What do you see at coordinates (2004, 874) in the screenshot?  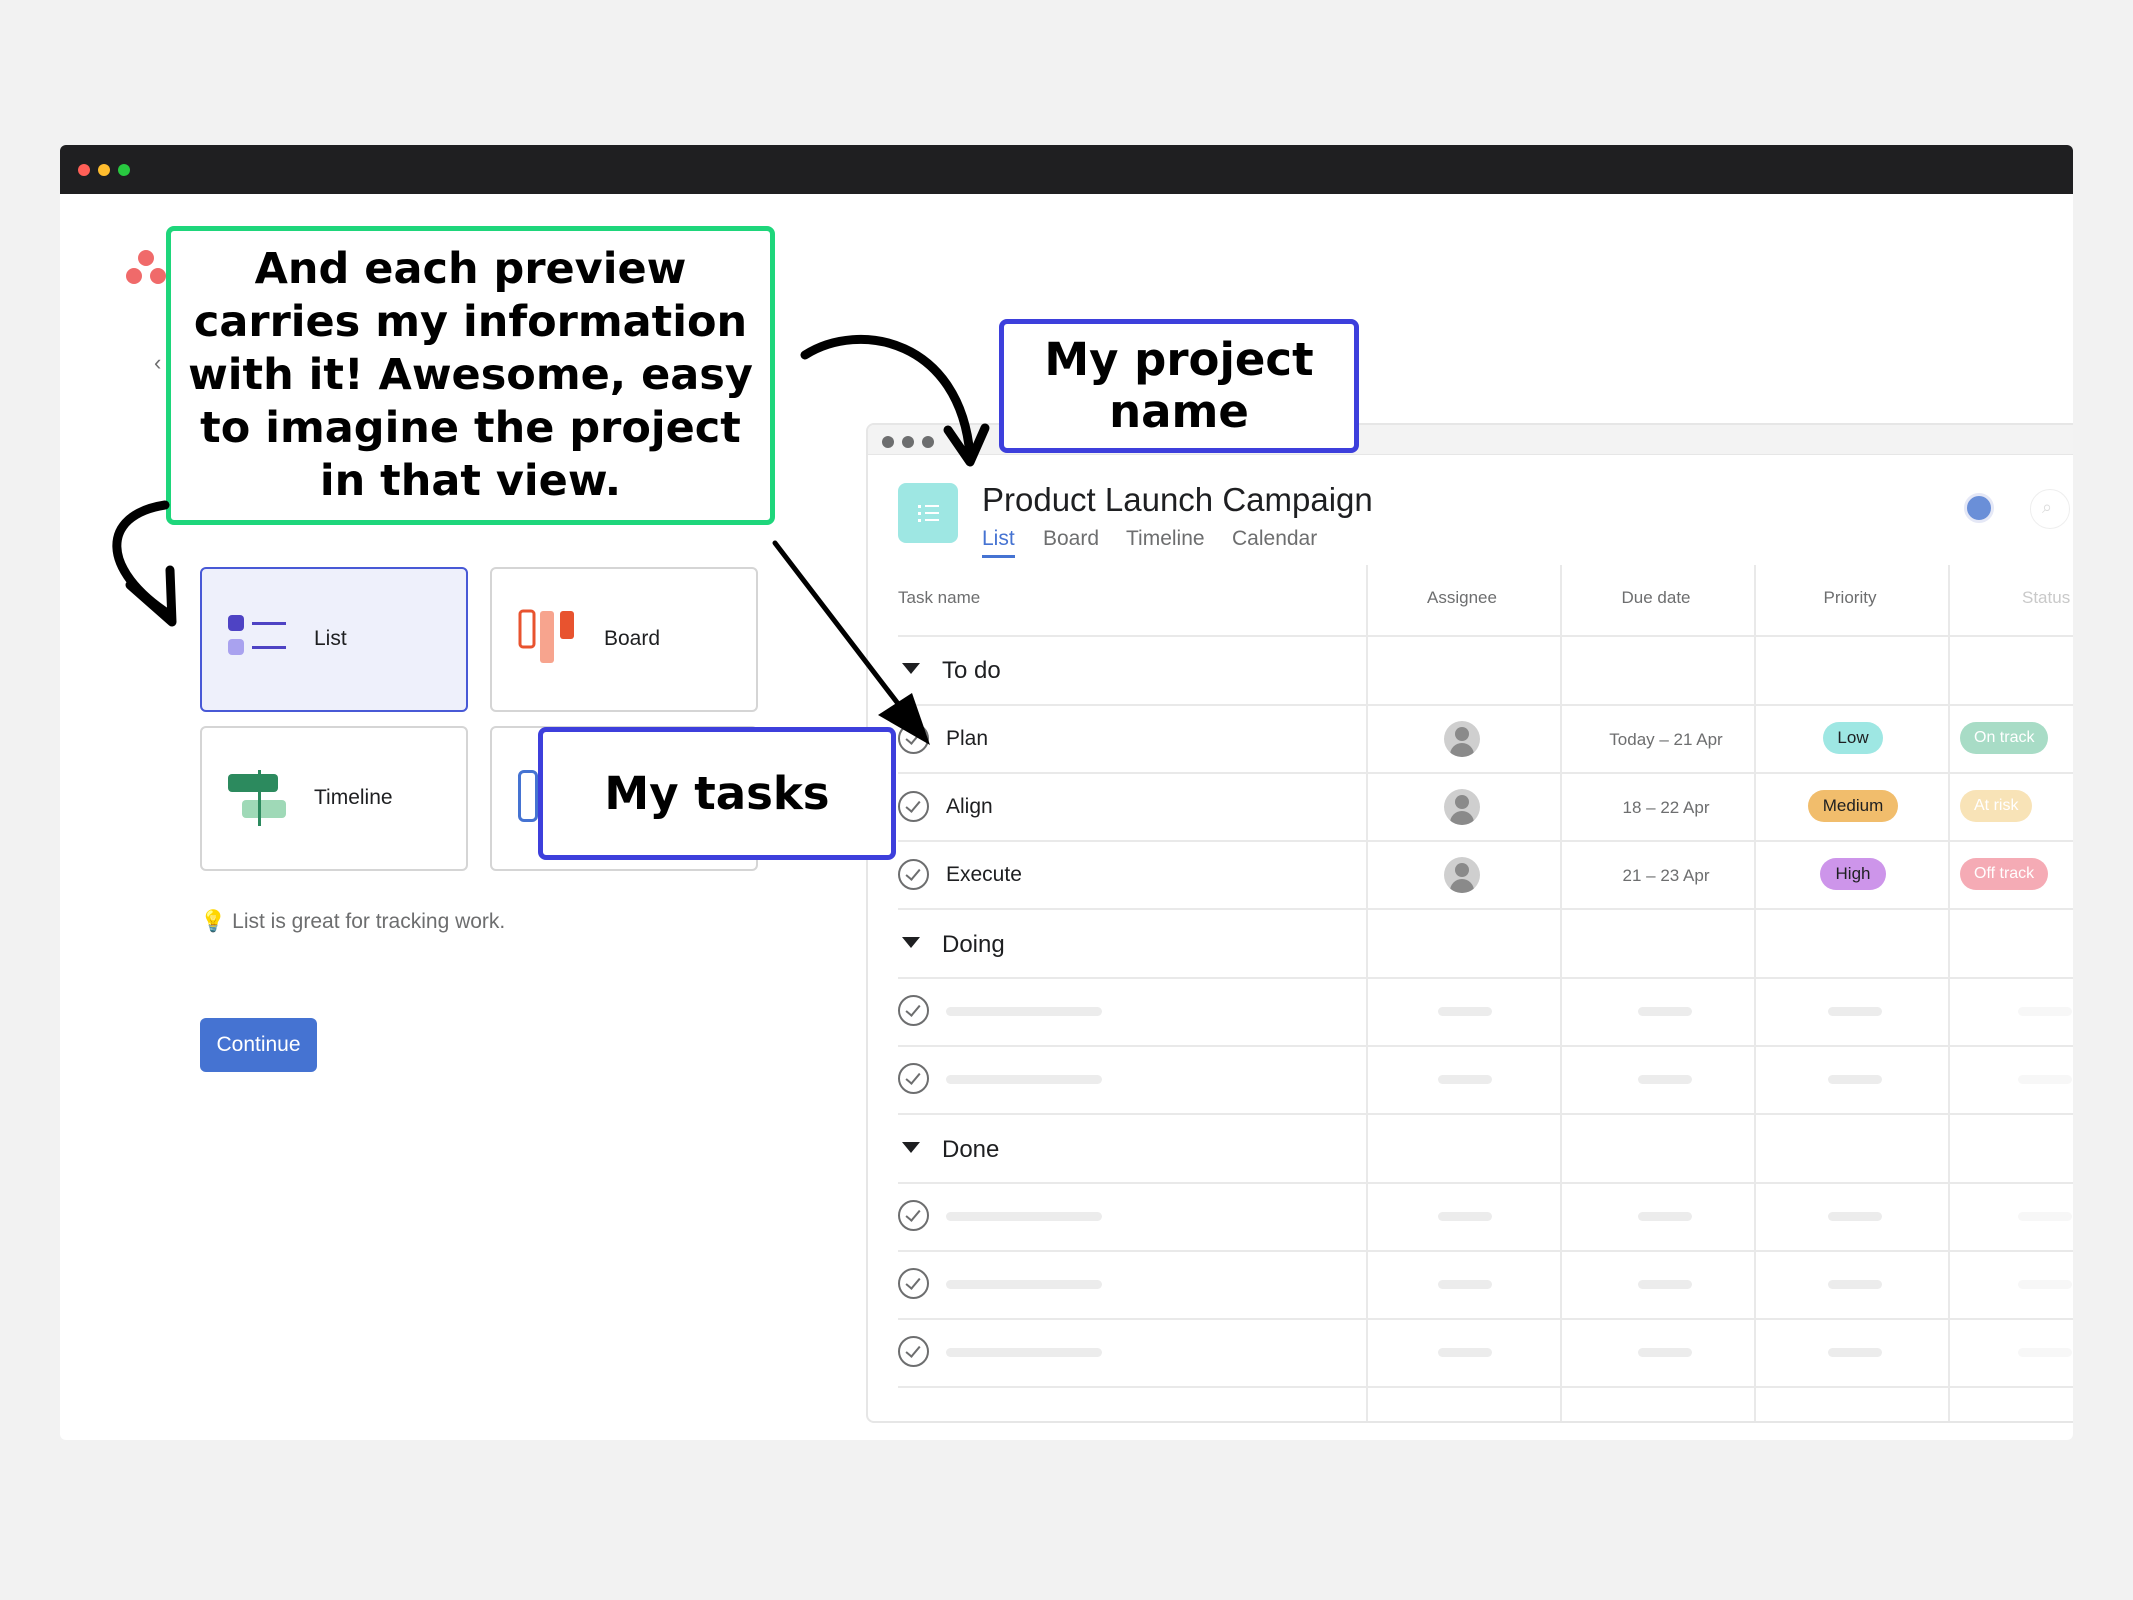 I see `status-badge: Off track` at bounding box center [2004, 874].